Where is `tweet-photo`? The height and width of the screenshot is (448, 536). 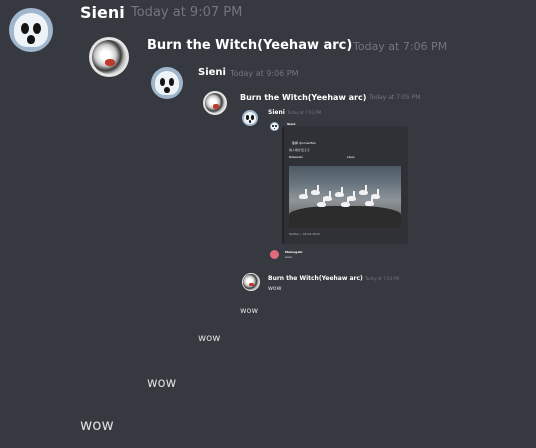
tweet-photo is located at coordinates (345, 197).